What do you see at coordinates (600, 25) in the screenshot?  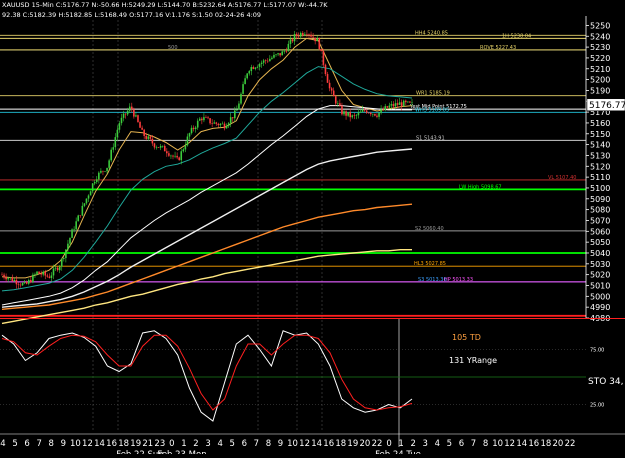 I see `price-tick-label: 5250` at bounding box center [600, 25].